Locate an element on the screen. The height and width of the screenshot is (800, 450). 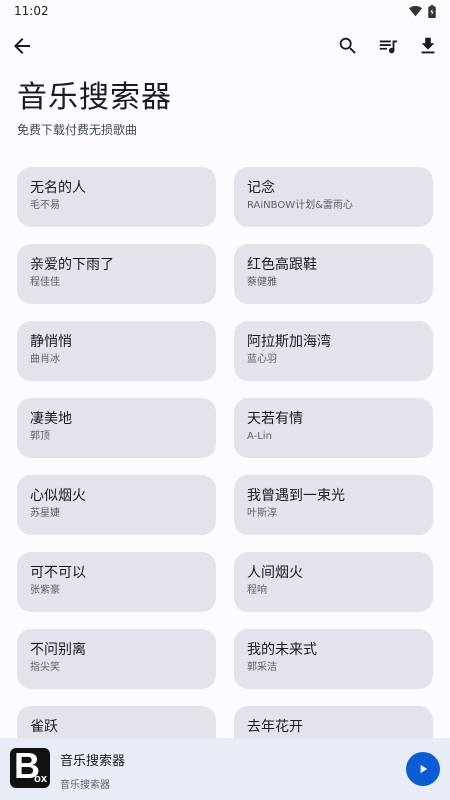
song-title: 记念 is located at coordinates (261, 188).